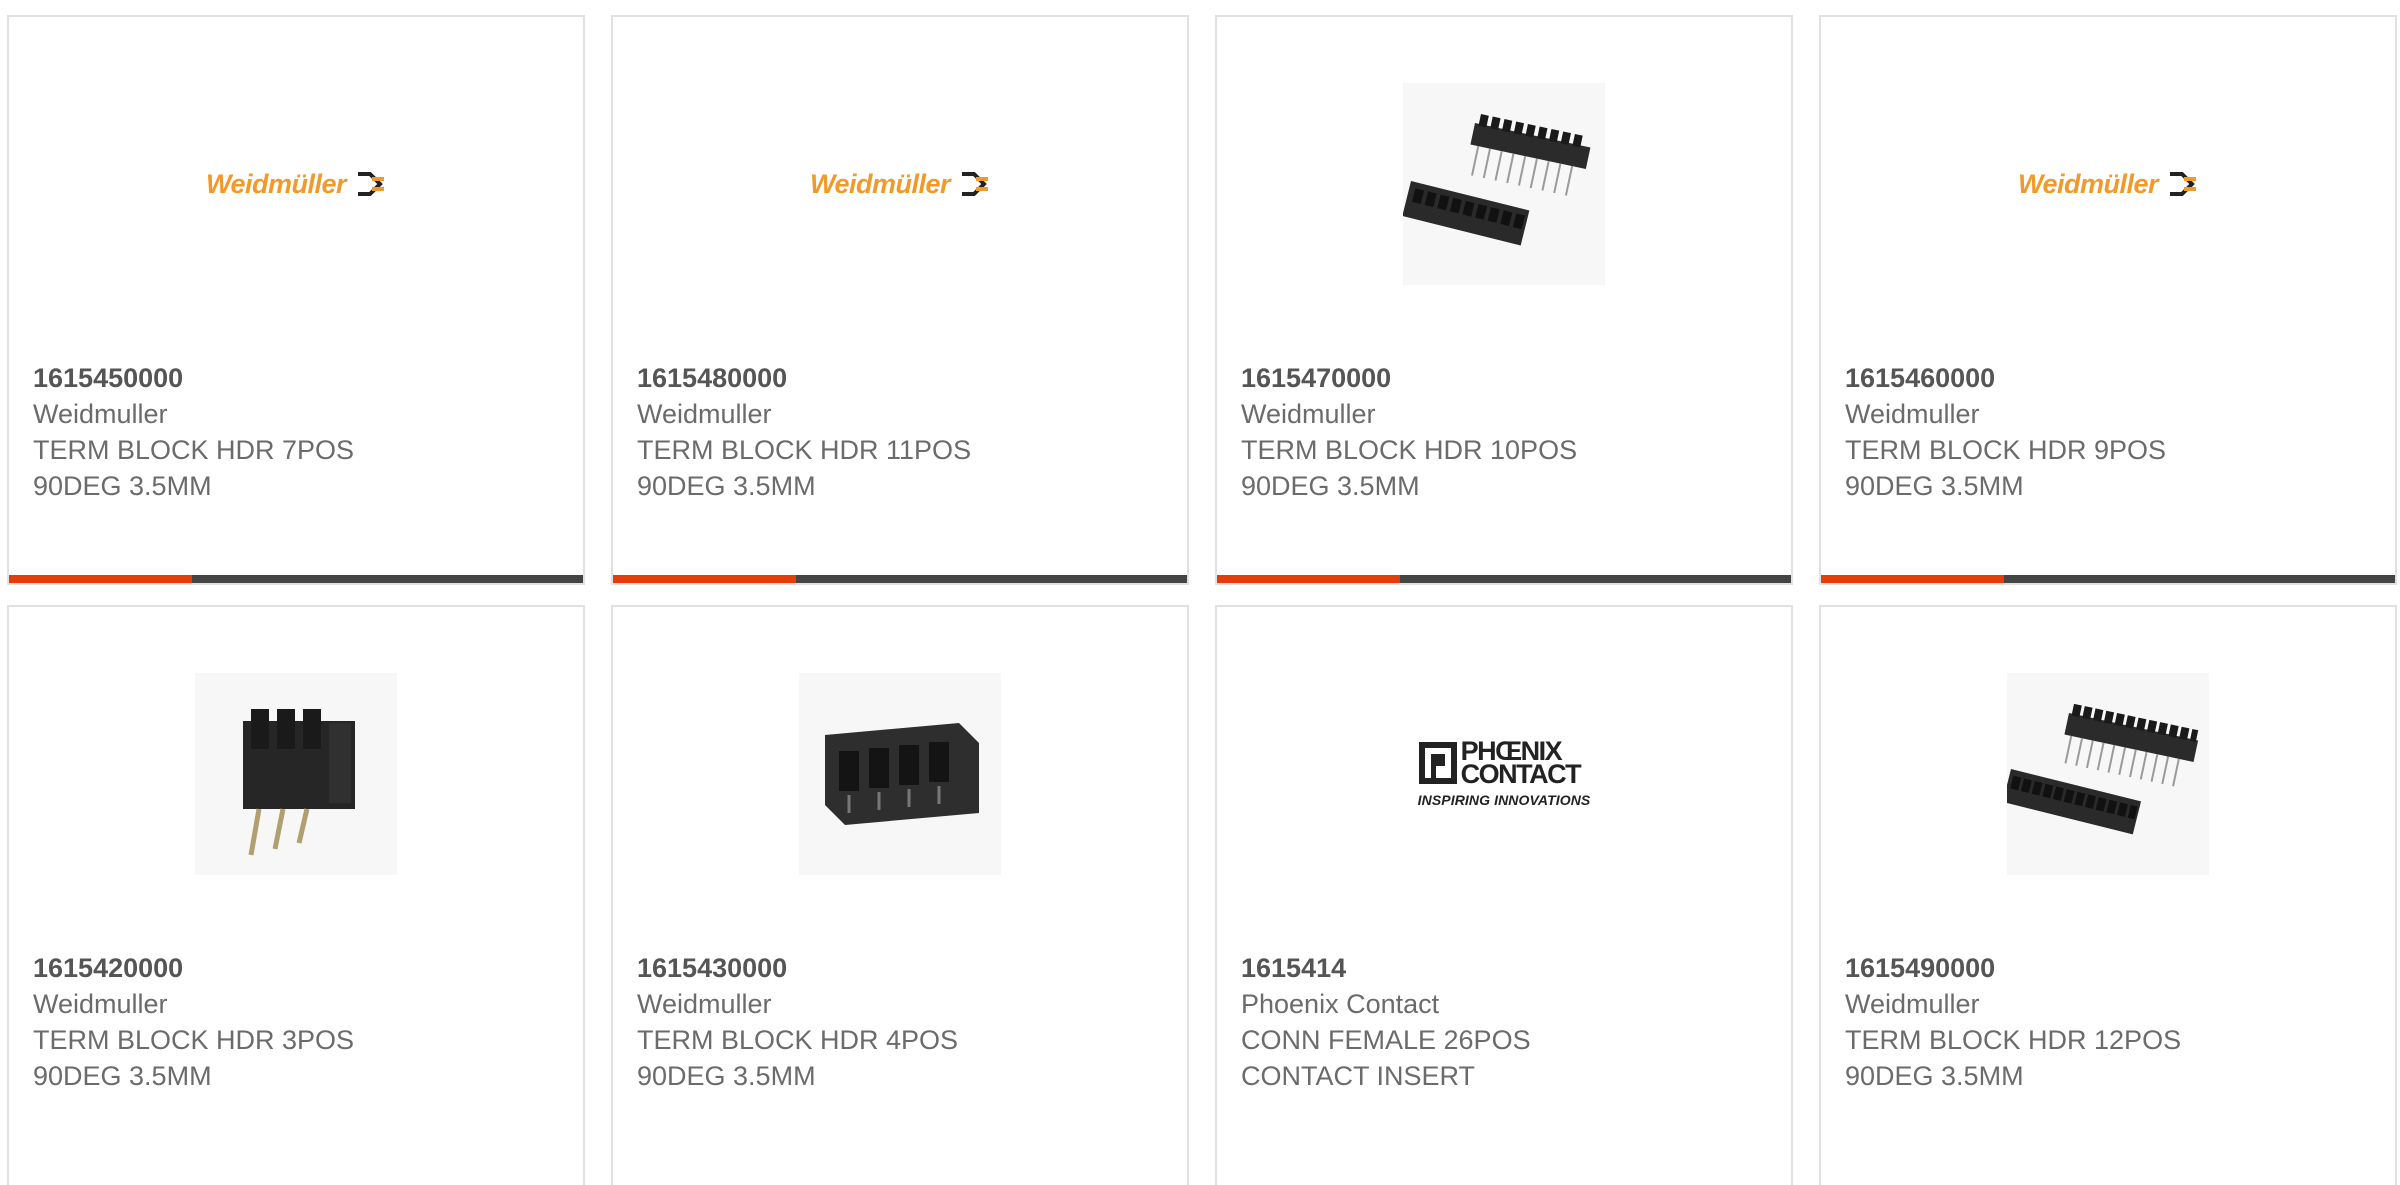  Describe the element at coordinates (293, 378) in the screenshot. I see `part-number: 1615450000` at that location.